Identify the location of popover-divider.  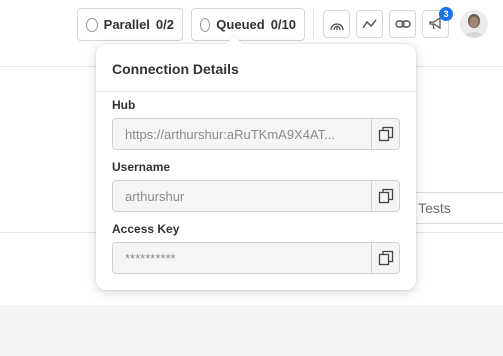
(256, 91).